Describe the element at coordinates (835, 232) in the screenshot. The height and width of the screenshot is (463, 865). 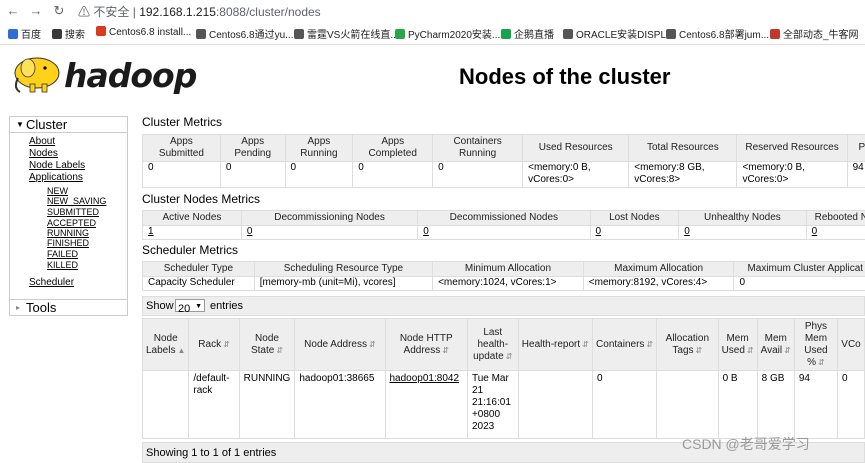
I see `rebooted-nodes-link: 0` at that location.